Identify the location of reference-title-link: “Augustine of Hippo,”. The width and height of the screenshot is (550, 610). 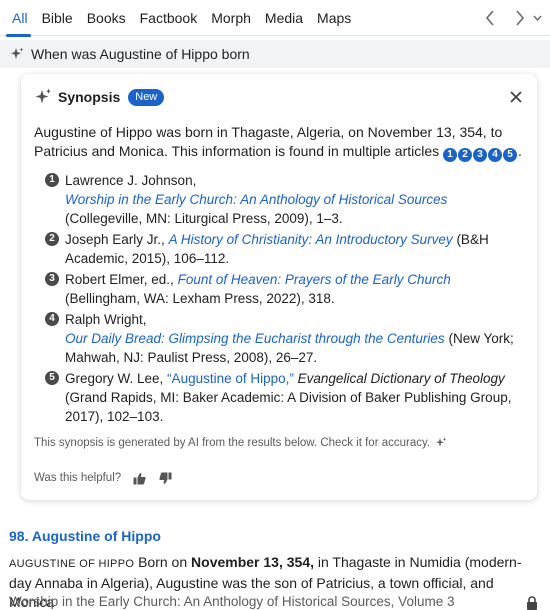
(230, 378).